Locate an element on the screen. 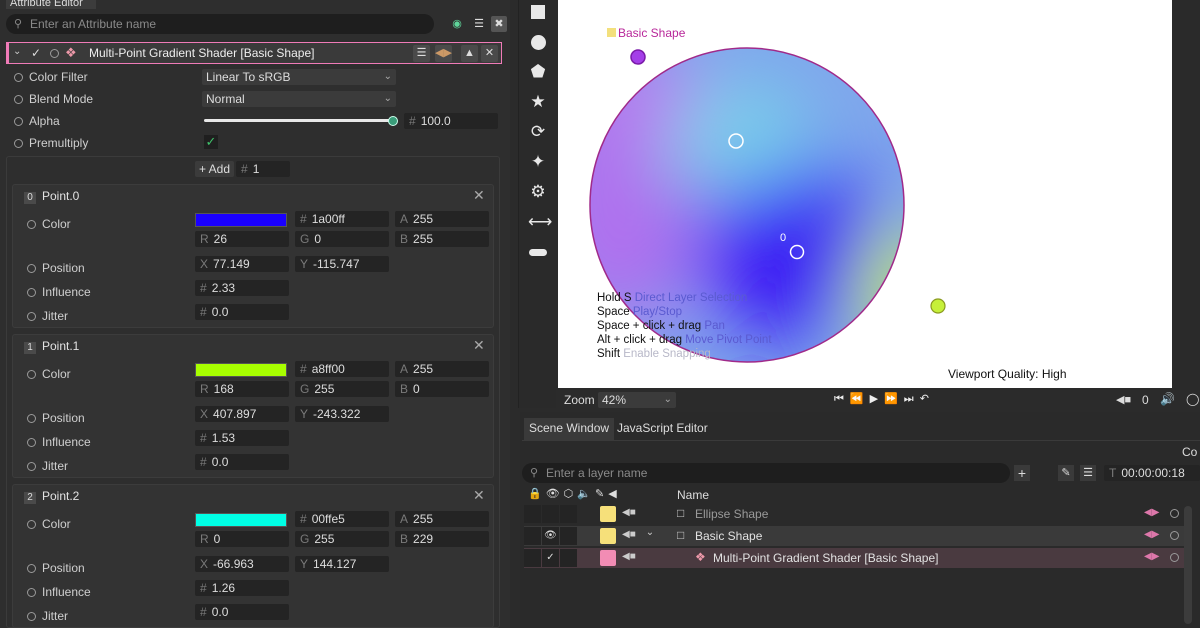 Image resolution: width=1200 pixels, height=628 pixels. alpha-field: #100.0 is located at coordinates (451, 121).